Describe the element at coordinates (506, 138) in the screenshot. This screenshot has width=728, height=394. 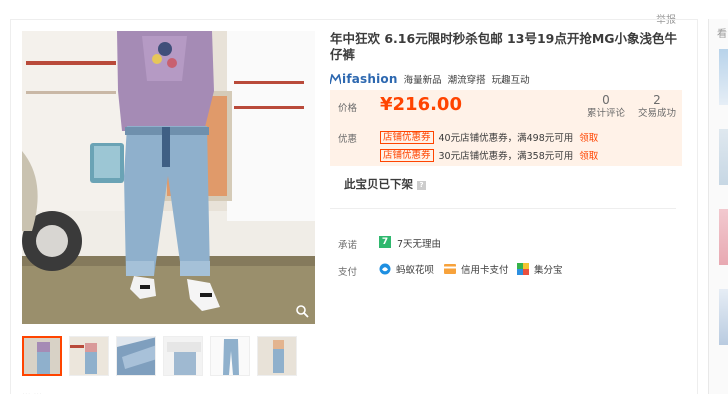
I see `coupon-text: 40元店铺优惠券，满498元可用` at that location.